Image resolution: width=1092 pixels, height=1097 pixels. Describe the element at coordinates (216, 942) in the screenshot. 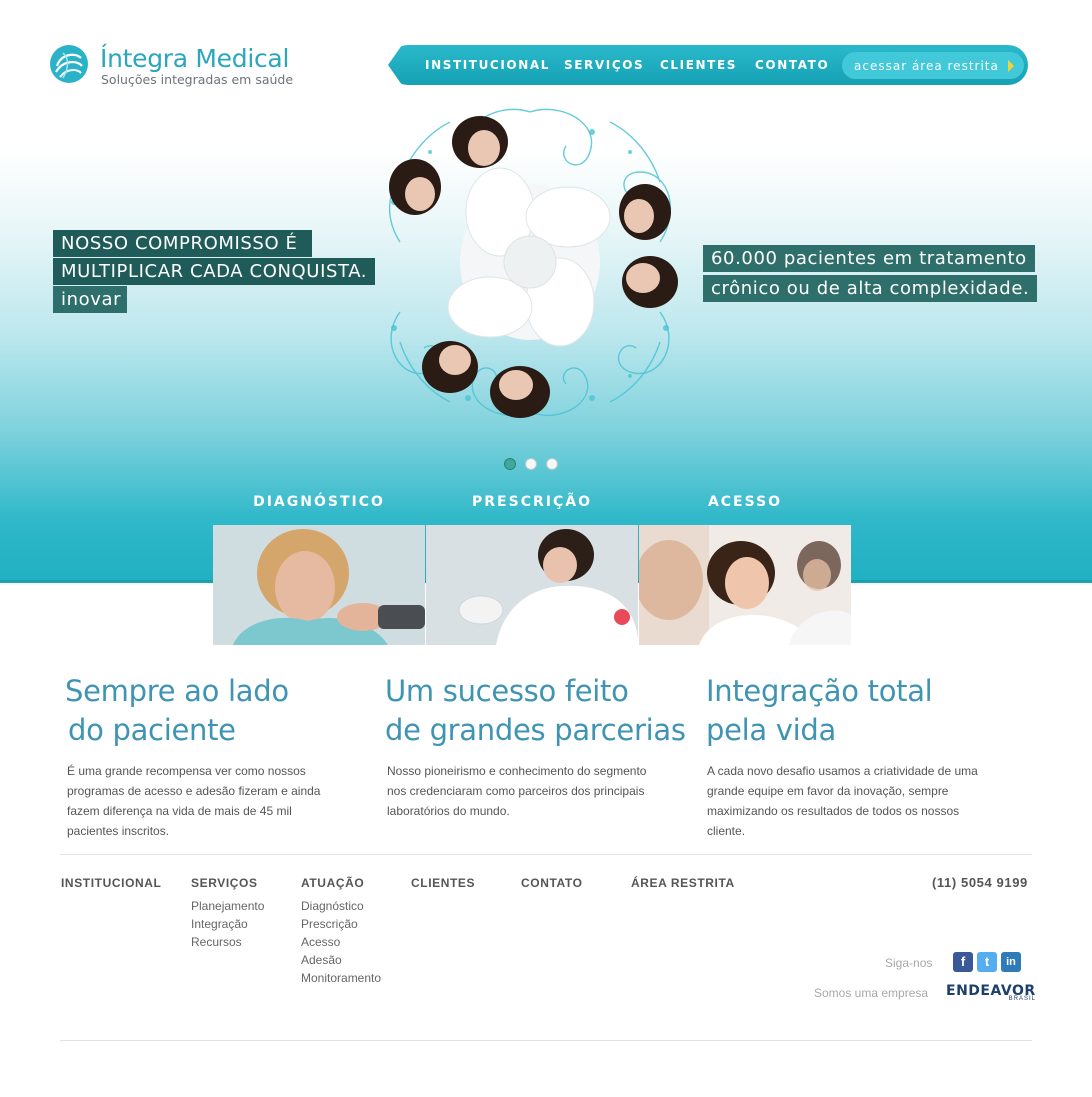

I see `footer-link-recursos: Recursos` at that location.